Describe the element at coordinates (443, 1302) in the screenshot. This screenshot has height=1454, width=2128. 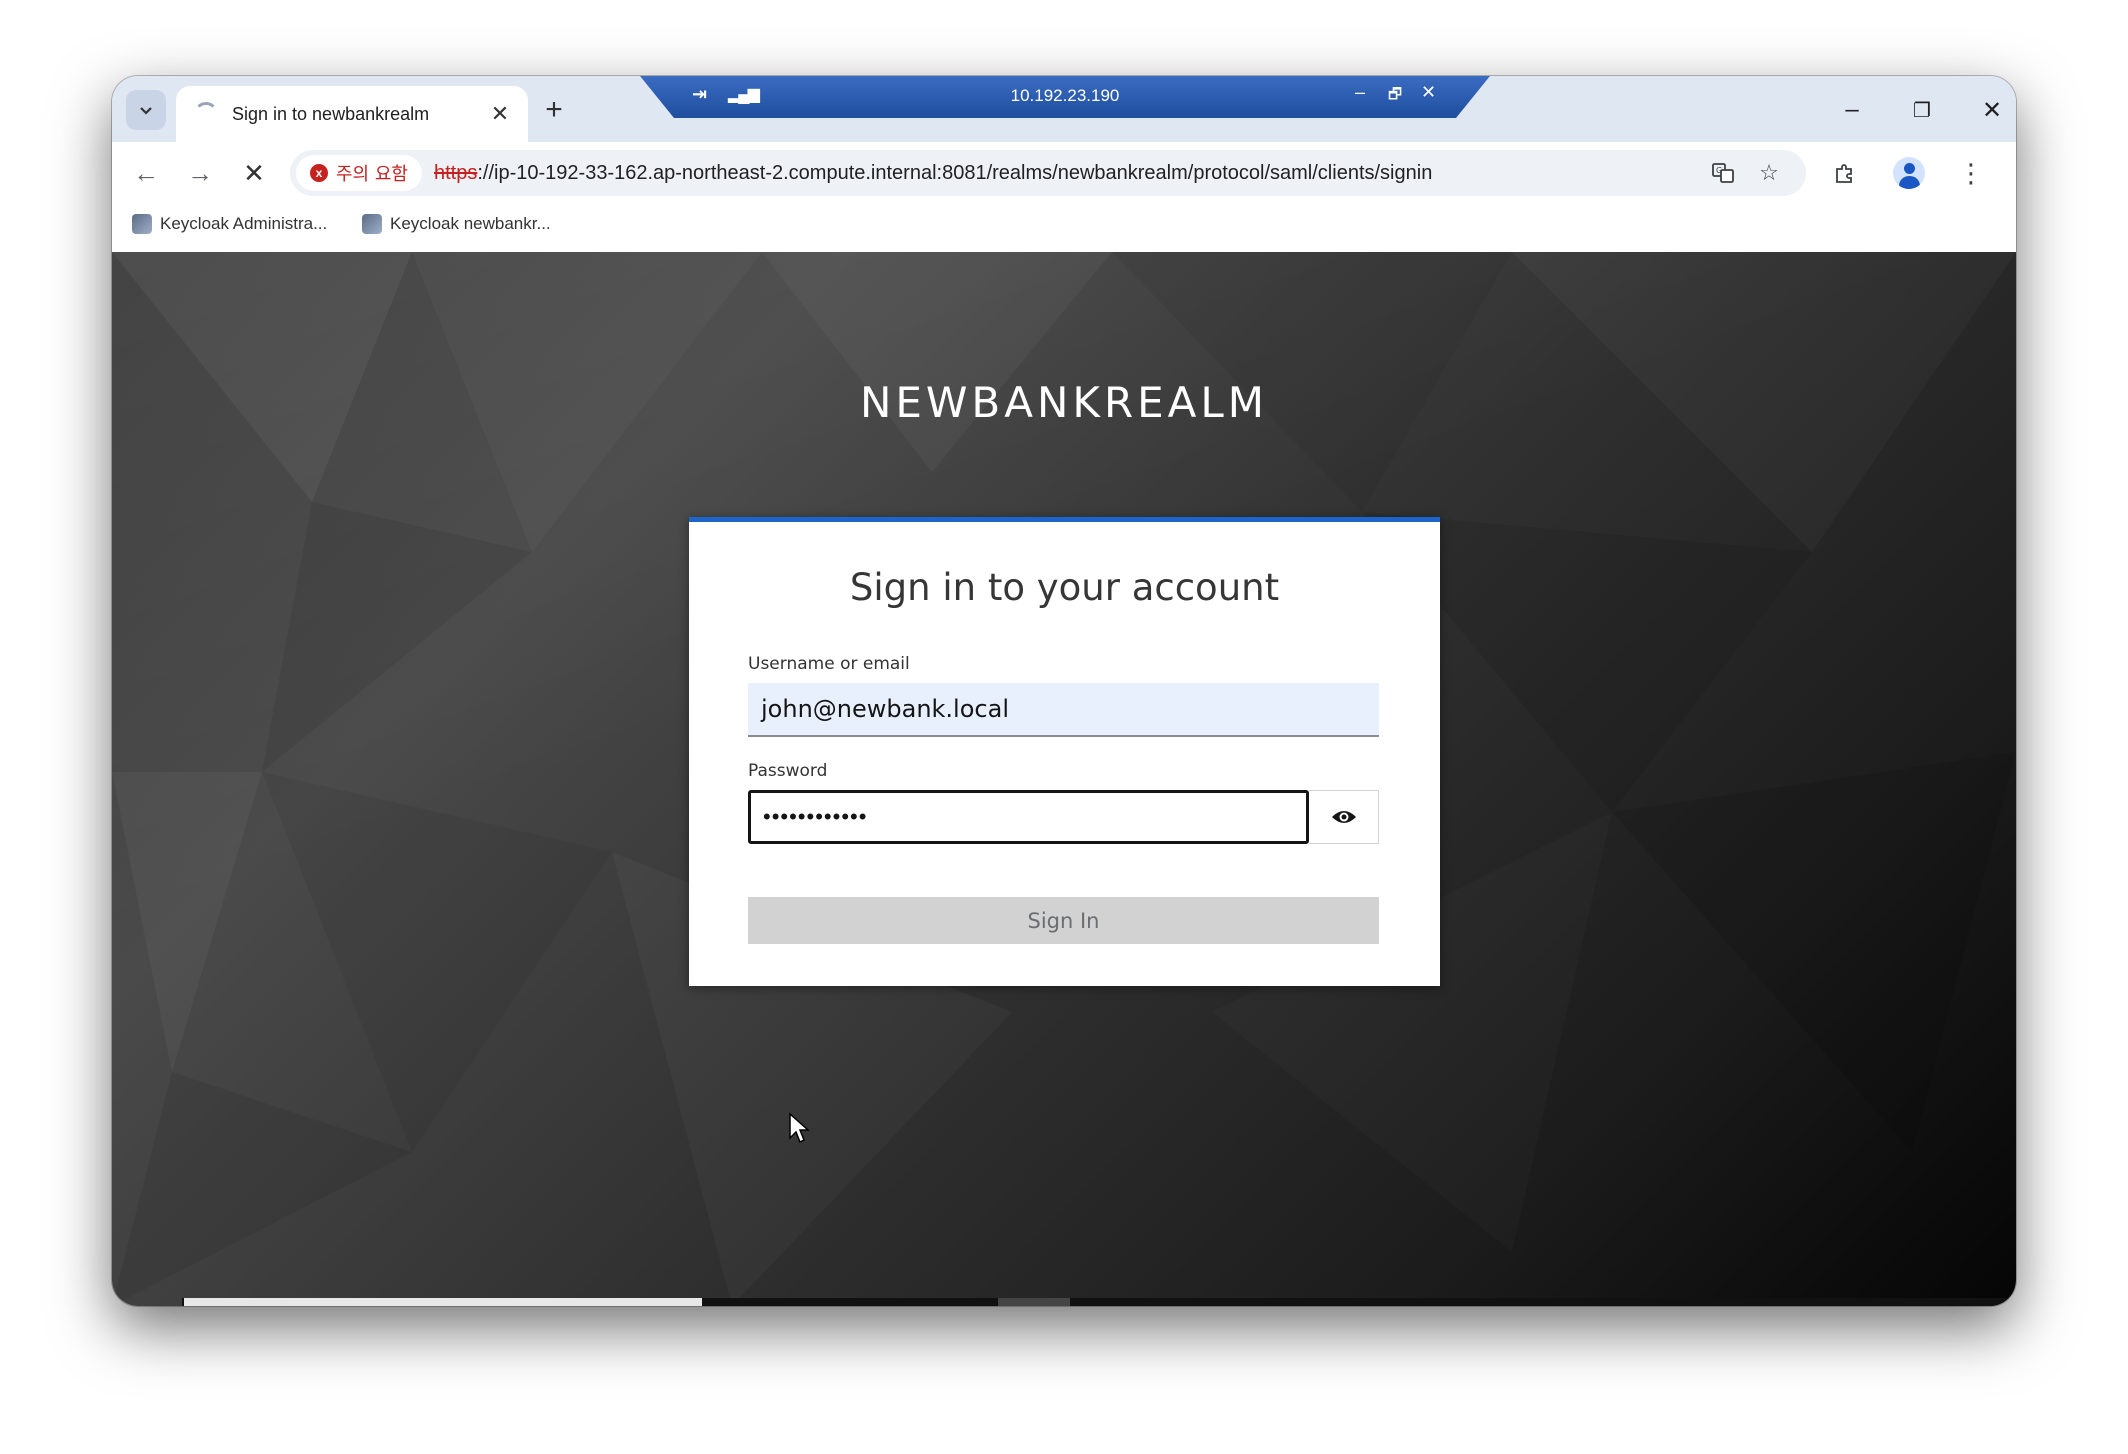
I see `scrollbar-thumb` at that location.